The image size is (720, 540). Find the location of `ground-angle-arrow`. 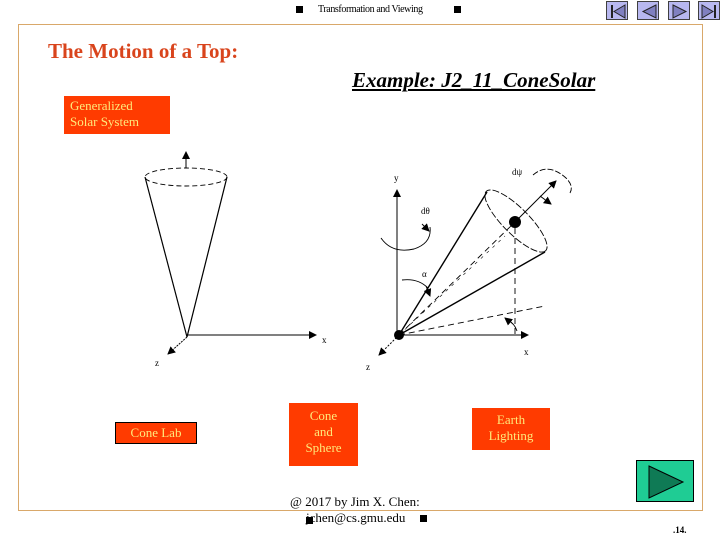

ground-angle-arrow is located at coordinates (508, 321).